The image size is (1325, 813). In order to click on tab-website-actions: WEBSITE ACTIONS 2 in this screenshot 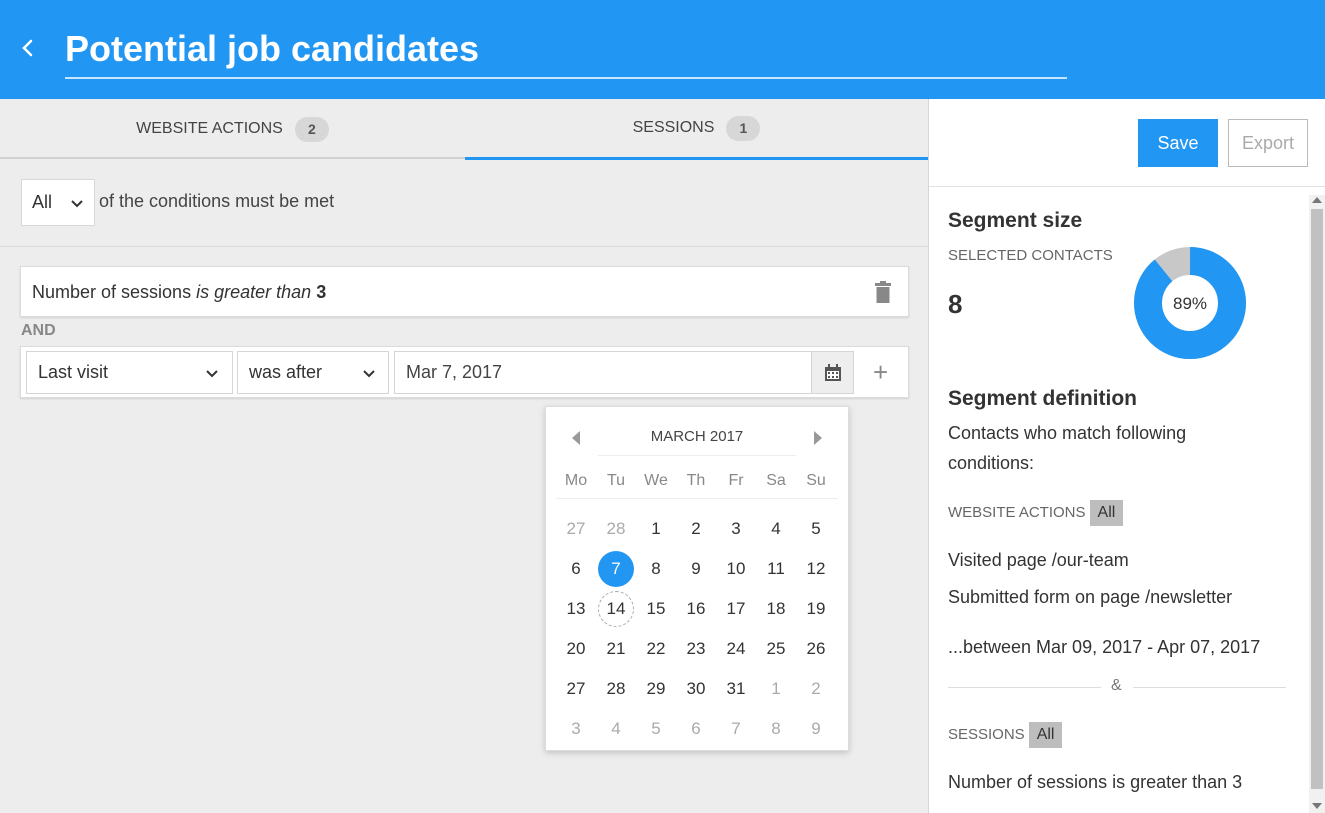, I will do `click(232, 129)`.